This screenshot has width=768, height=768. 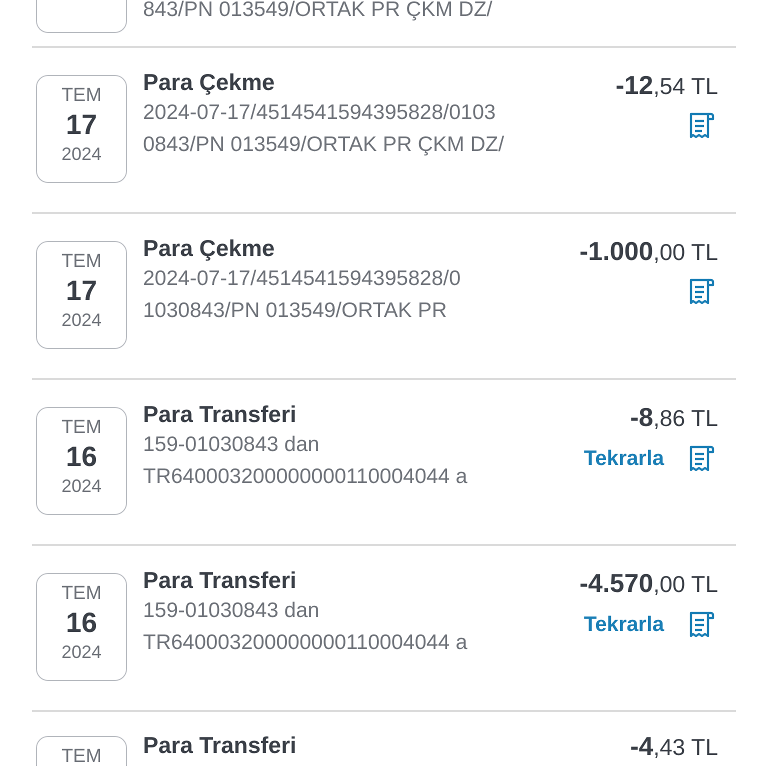 I want to click on transaction-amount: -12,54 TL, so click(x=667, y=85).